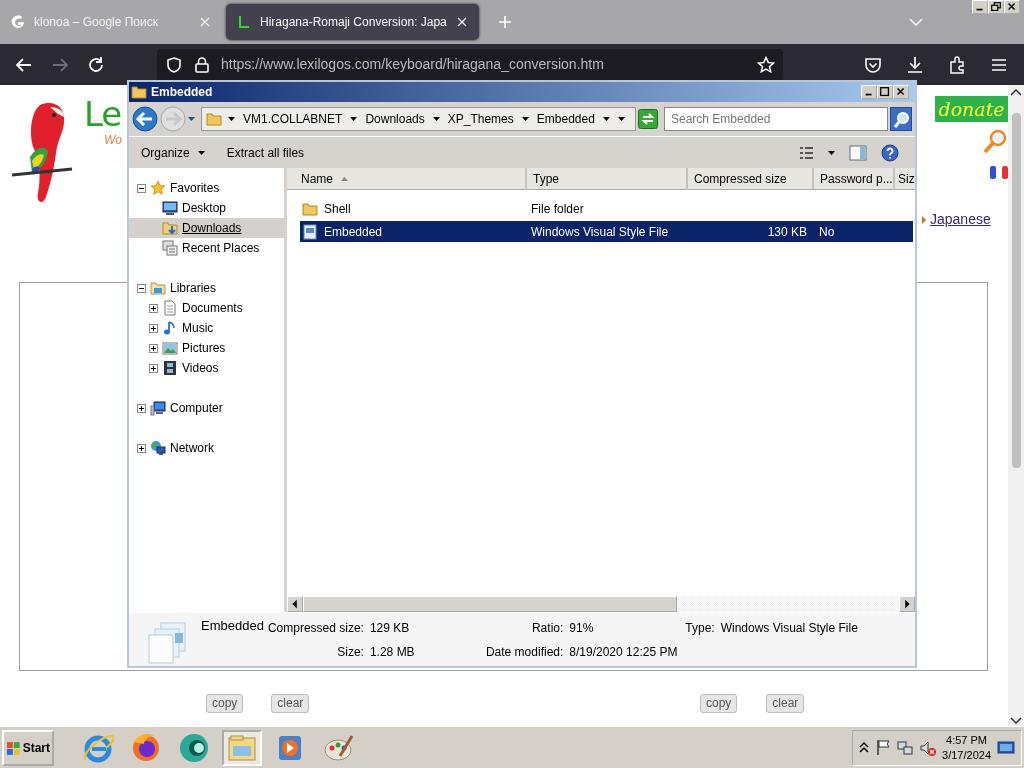 Image resolution: width=1024 pixels, height=768 pixels. What do you see at coordinates (170, 368) in the screenshot?
I see `videos-icon` at bounding box center [170, 368].